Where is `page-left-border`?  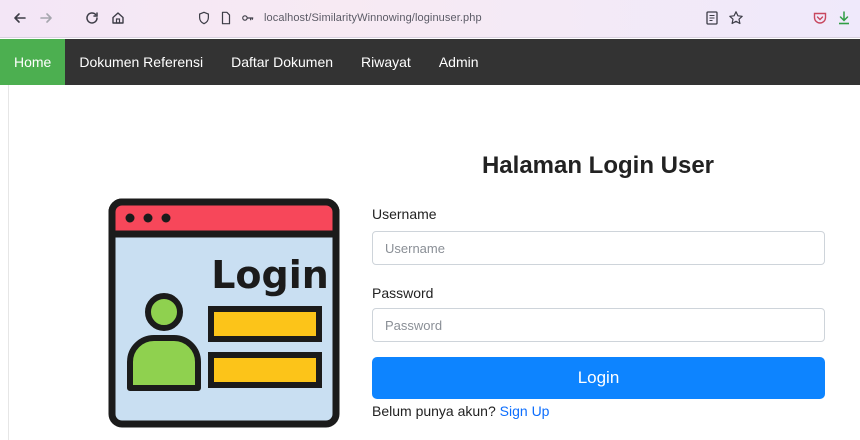 page-left-border is located at coordinates (8, 262).